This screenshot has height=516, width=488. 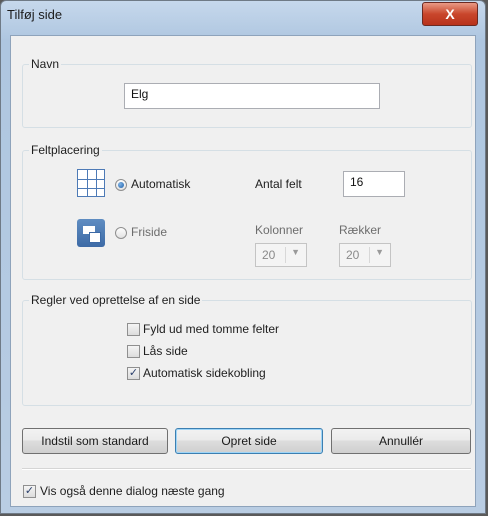 I want to click on close-icon: X, so click(x=450, y=14).